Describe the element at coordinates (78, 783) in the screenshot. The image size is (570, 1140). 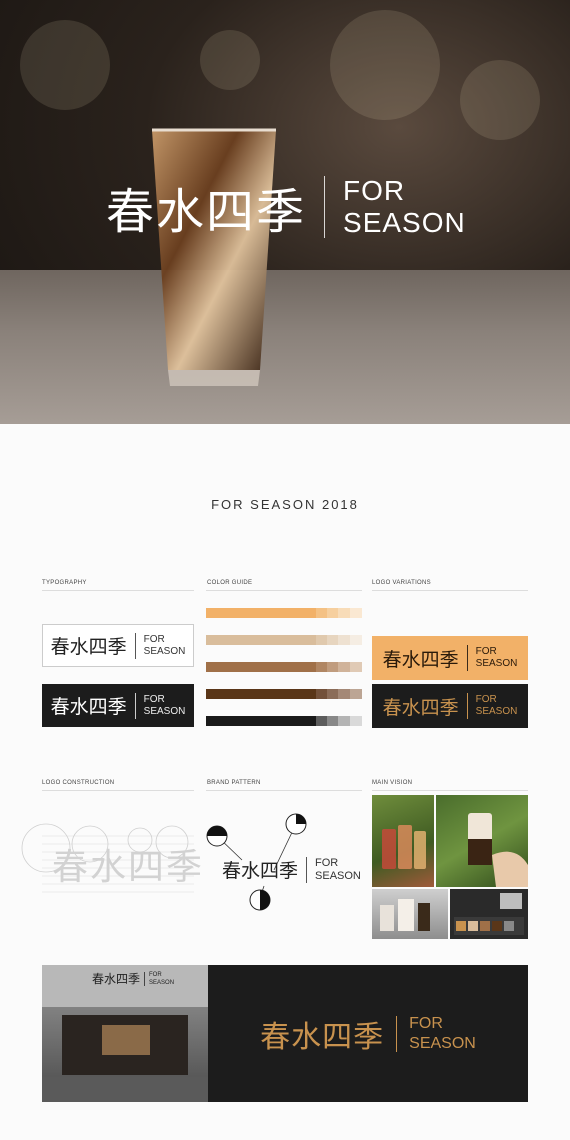
I see `section-label-logo-construction: LOGO CONSTRUCTION` at that location.